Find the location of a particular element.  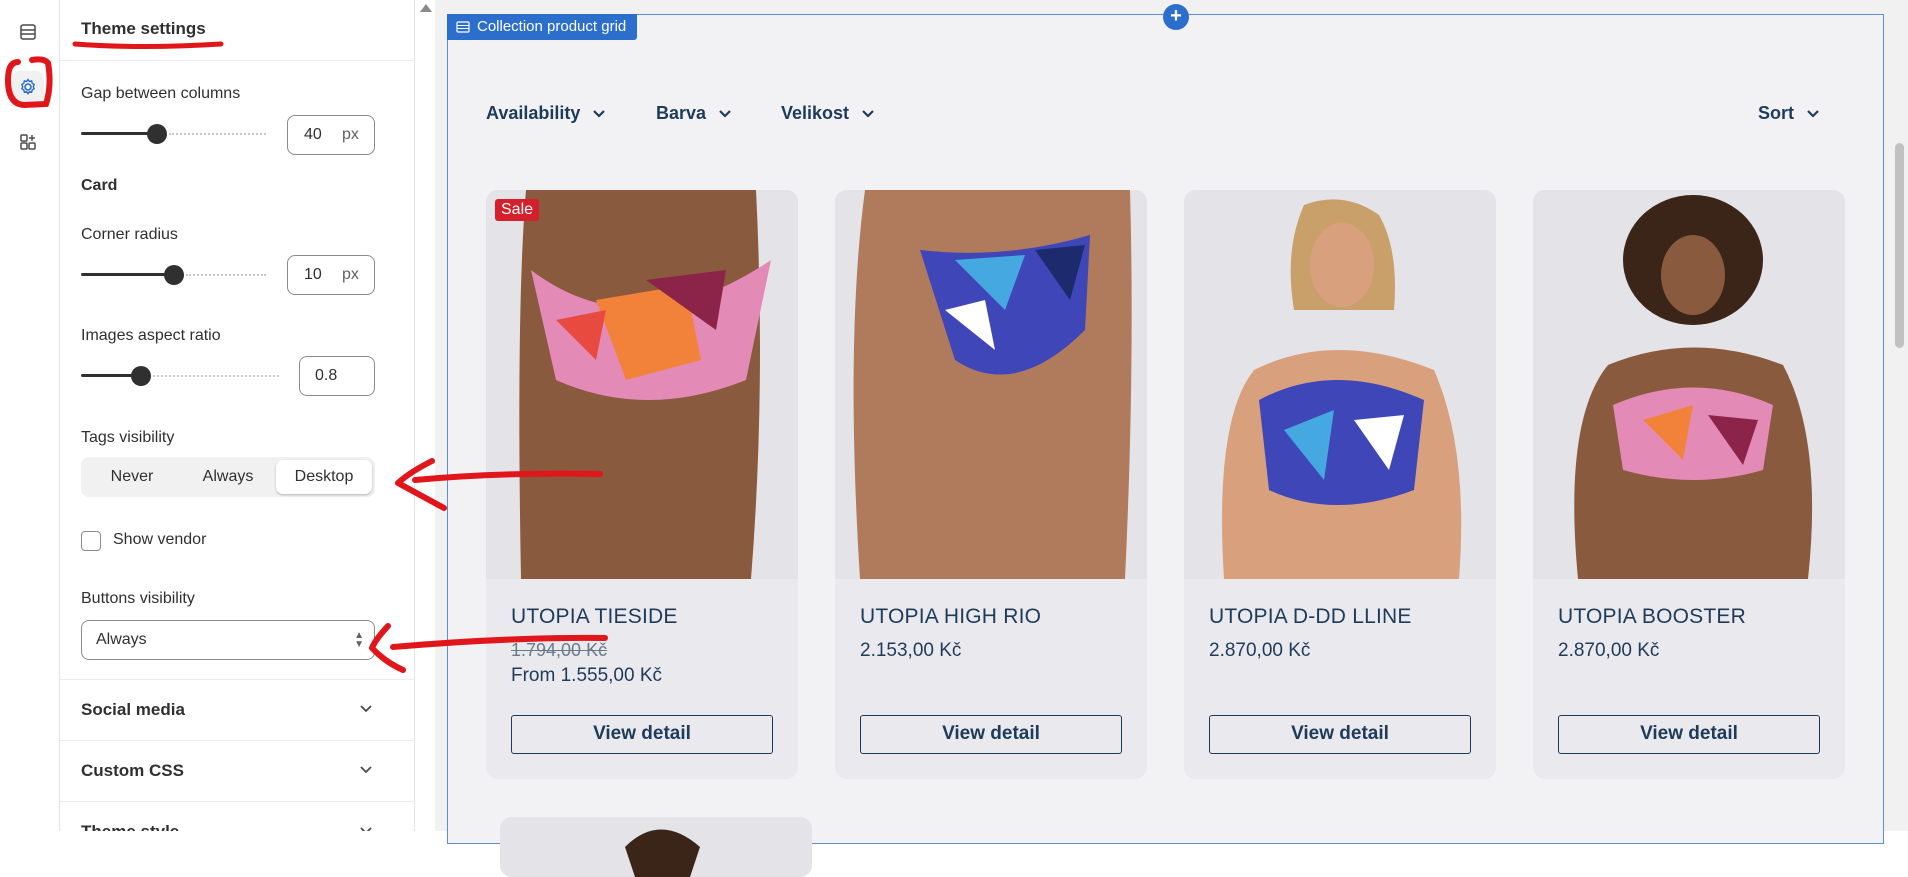

aspect-label: Images aspect ratio is located at coordinates (151, 335).